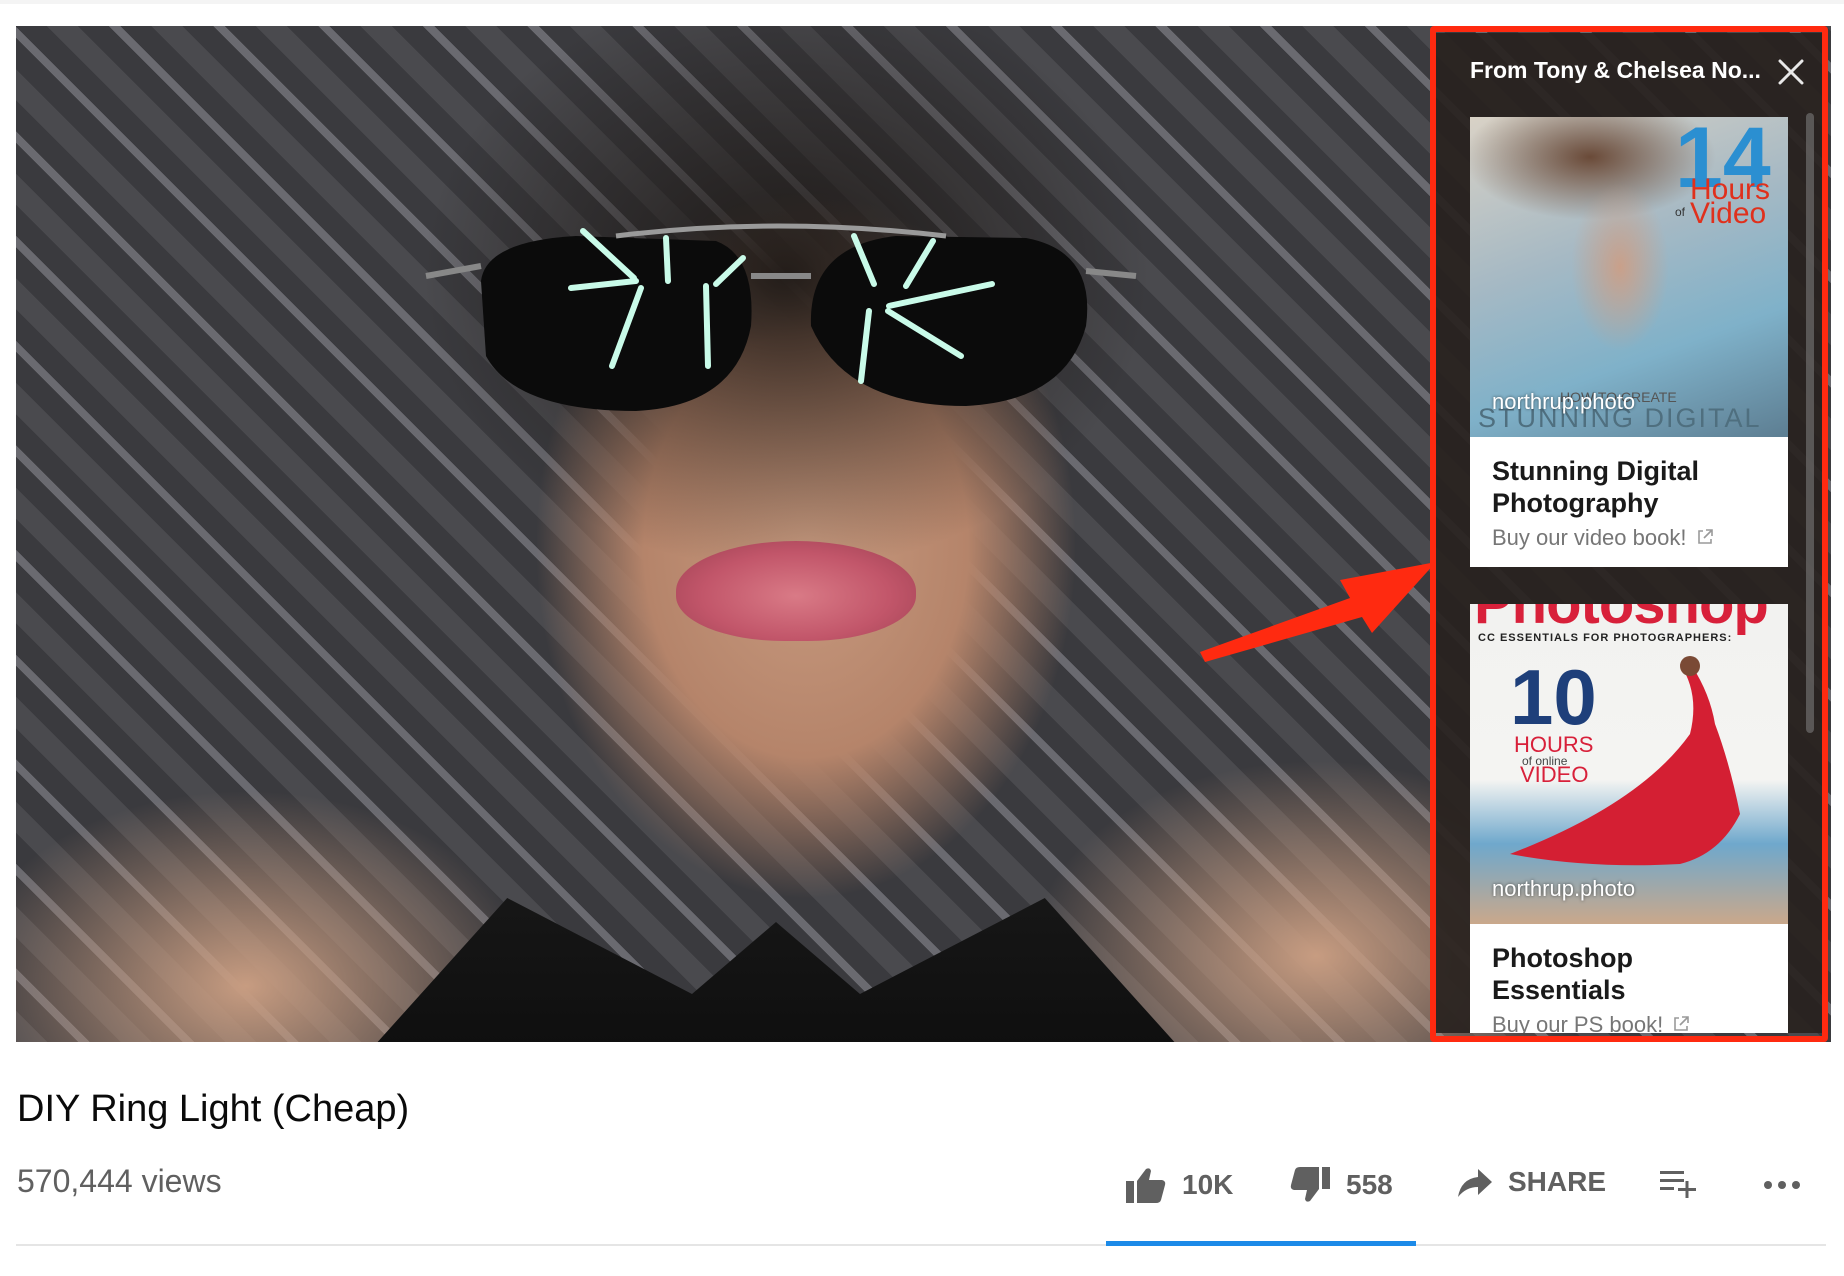 The width and height of the screenshot is (1844, 1276). I want to click on sentiment-bar-fill, so click(1261, 1243).